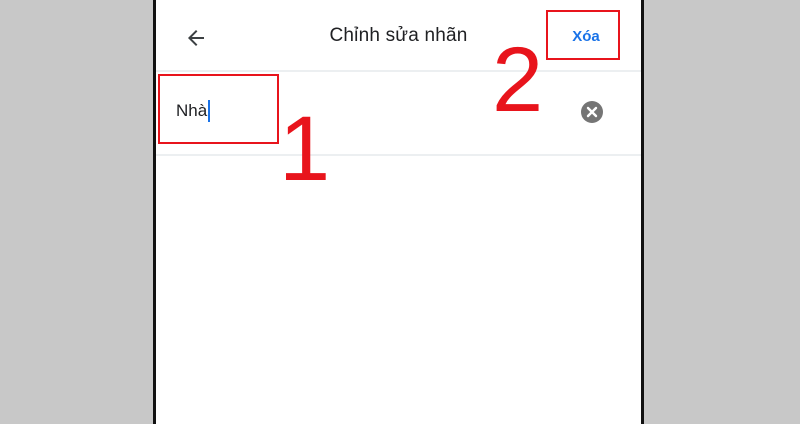 Image resolution: width=800 pixels, height=424 pixels. Describe the element at coordinates (518, 80) in the screenshot. I see `step-number-2: 2` at that location.